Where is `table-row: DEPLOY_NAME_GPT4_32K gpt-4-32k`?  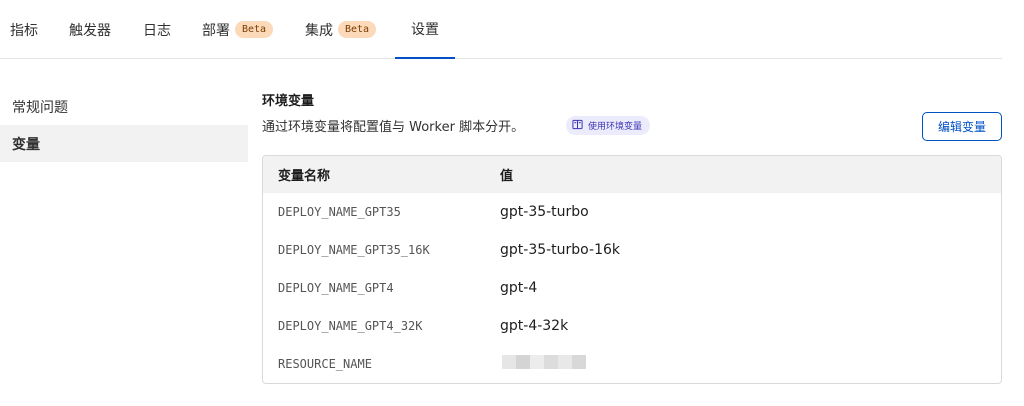
table-row: DEPLOY_NAME_GPT4_32K gpt-4-32k is located at coordinates (632, 326).